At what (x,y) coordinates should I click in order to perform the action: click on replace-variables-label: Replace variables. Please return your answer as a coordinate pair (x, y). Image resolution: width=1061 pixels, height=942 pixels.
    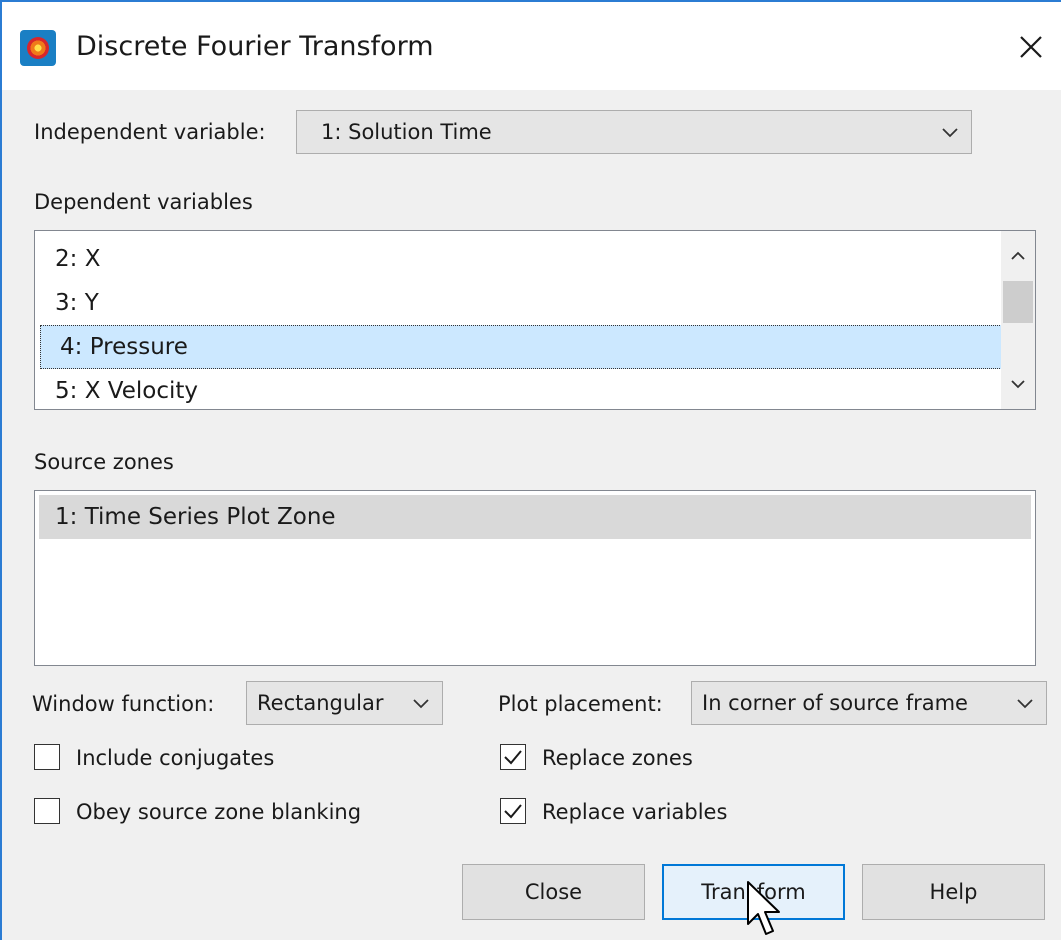
    Looking at the image, I should click on (635, 812).